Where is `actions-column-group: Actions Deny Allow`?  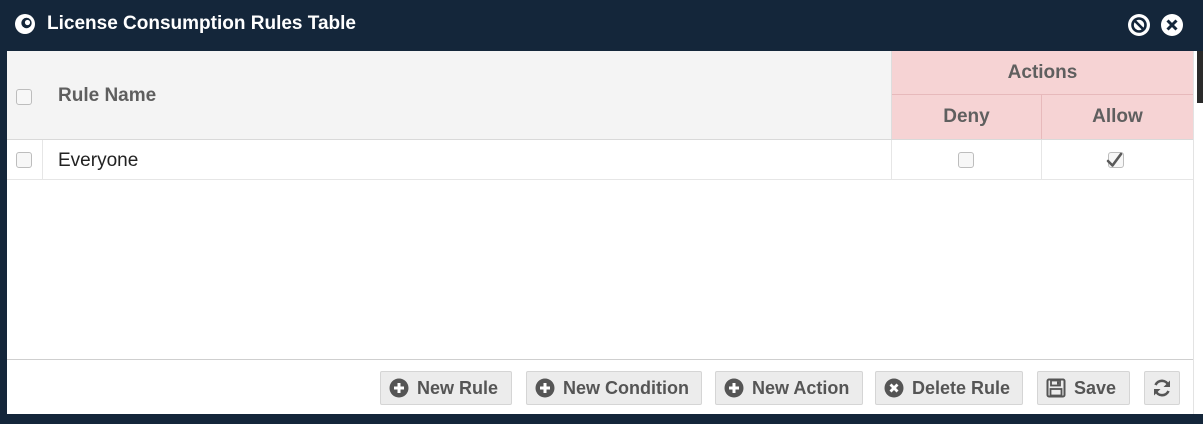
actions-column-group: Actions Deny Allow is located at coordinates (1042, 95).